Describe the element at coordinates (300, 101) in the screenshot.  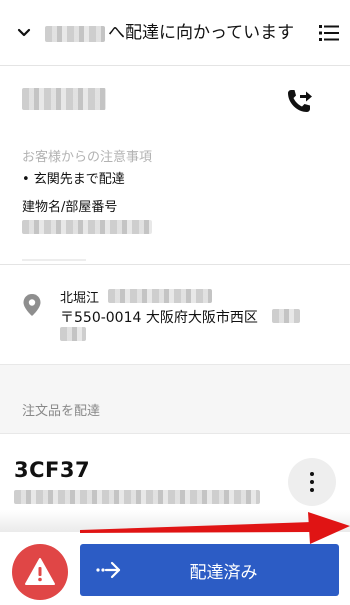
I see `phone-forward-icon` at that location.